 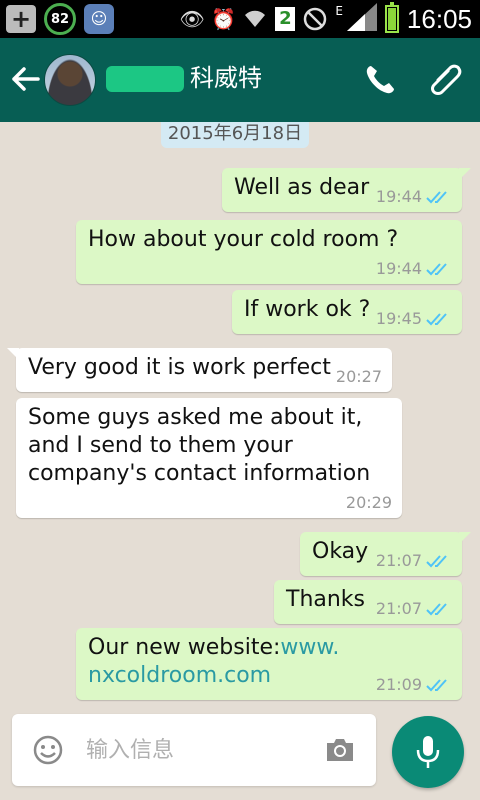 I want to click on signal-icon, so click(x=361, y=19).